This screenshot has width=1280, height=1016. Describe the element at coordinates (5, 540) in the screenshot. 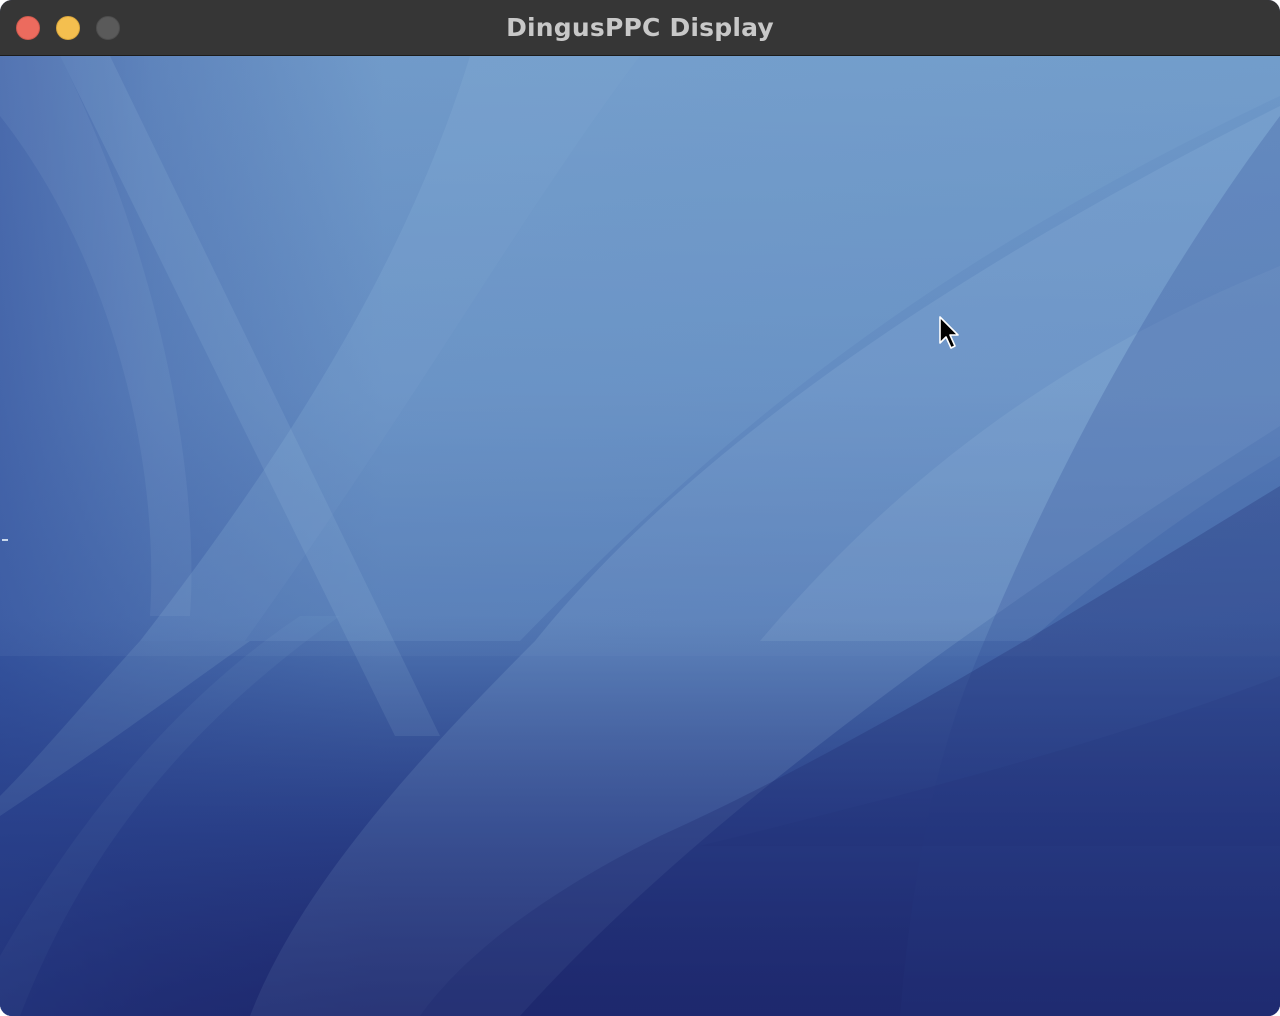

I see `edge-marker` at that location.